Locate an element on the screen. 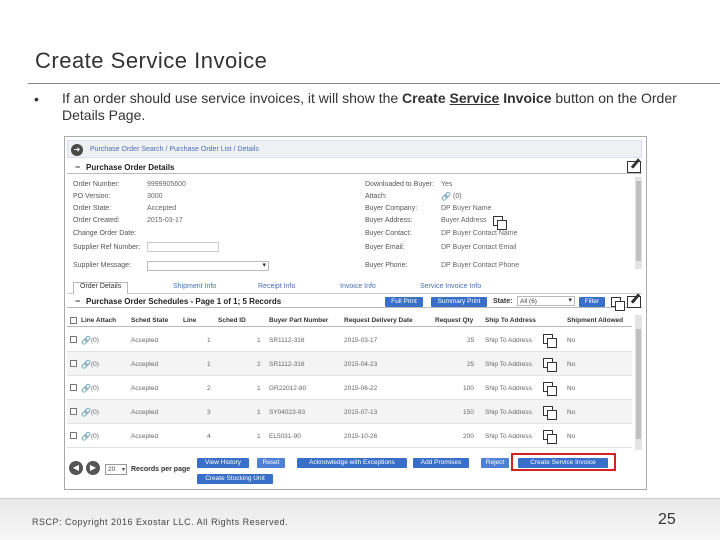 The height and width of the screenshot is (540, 720). details-scrollbar is located at coordinates (638, 223).